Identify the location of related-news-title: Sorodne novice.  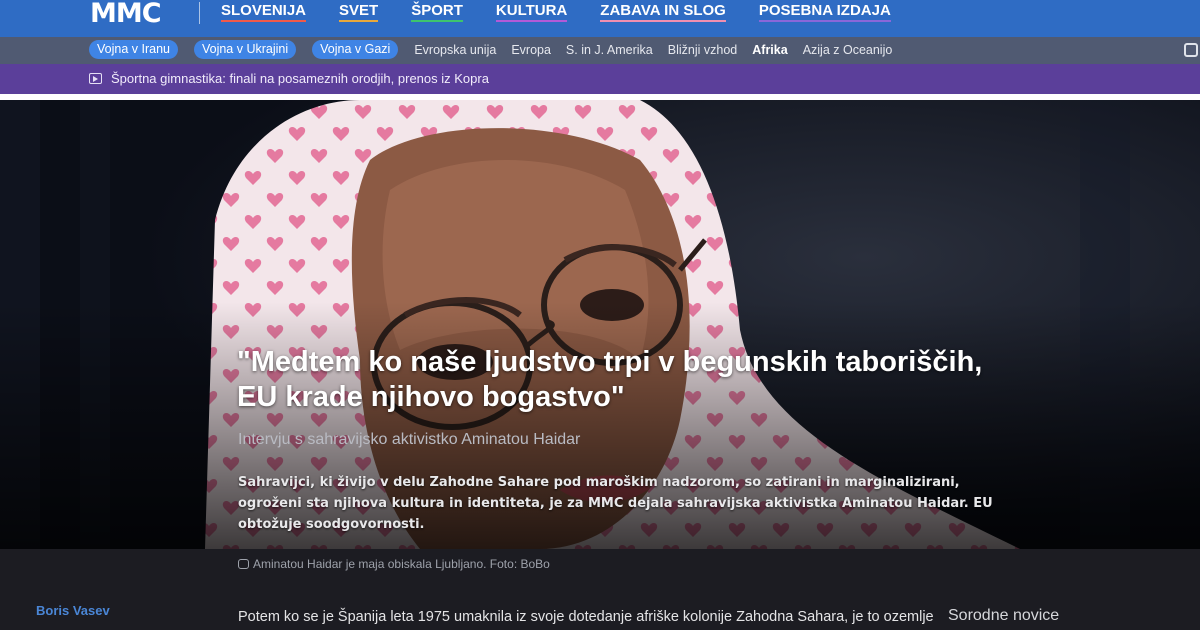
(1004, 615).